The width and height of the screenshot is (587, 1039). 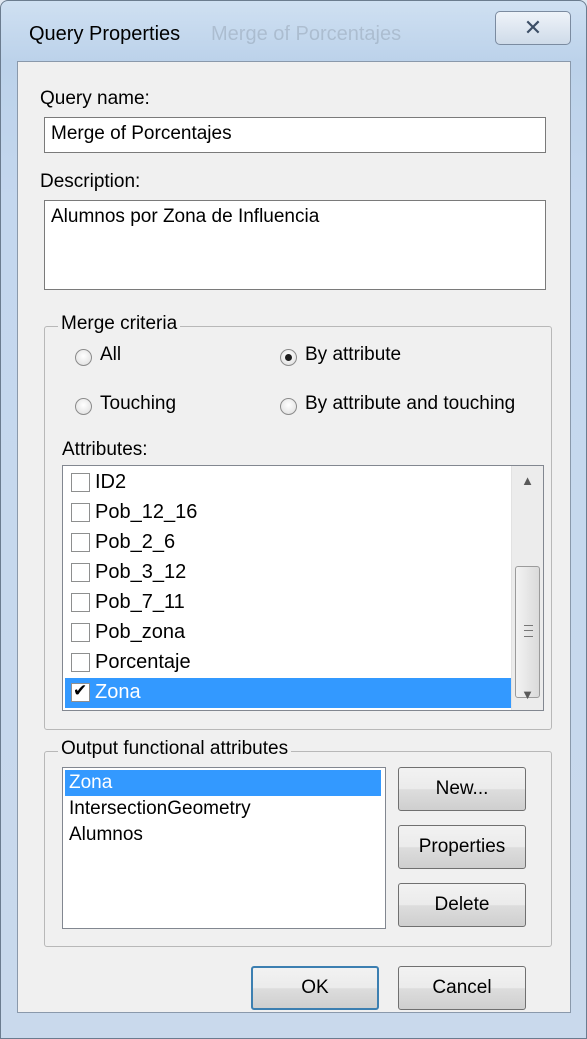 I want to click on delete-button-label: Delete, so click(x=462, y=904).